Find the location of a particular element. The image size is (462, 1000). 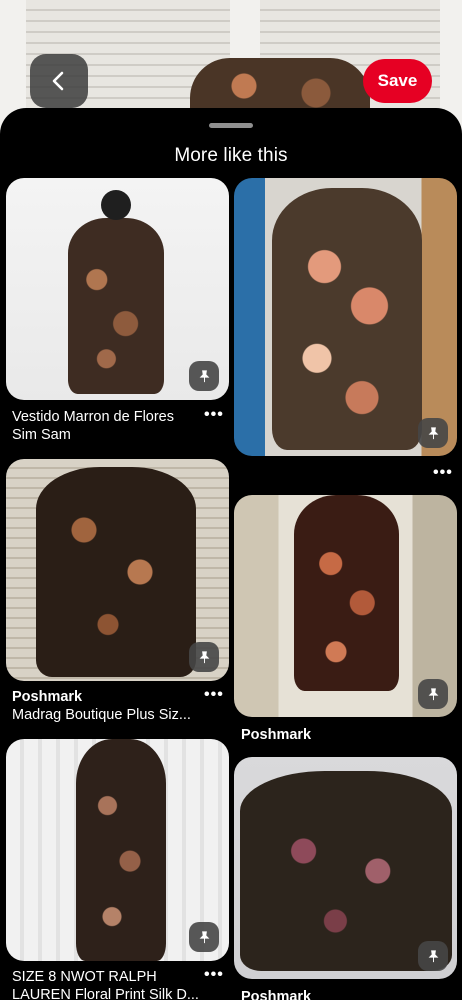

back-button is located at coordinates (59, 81).